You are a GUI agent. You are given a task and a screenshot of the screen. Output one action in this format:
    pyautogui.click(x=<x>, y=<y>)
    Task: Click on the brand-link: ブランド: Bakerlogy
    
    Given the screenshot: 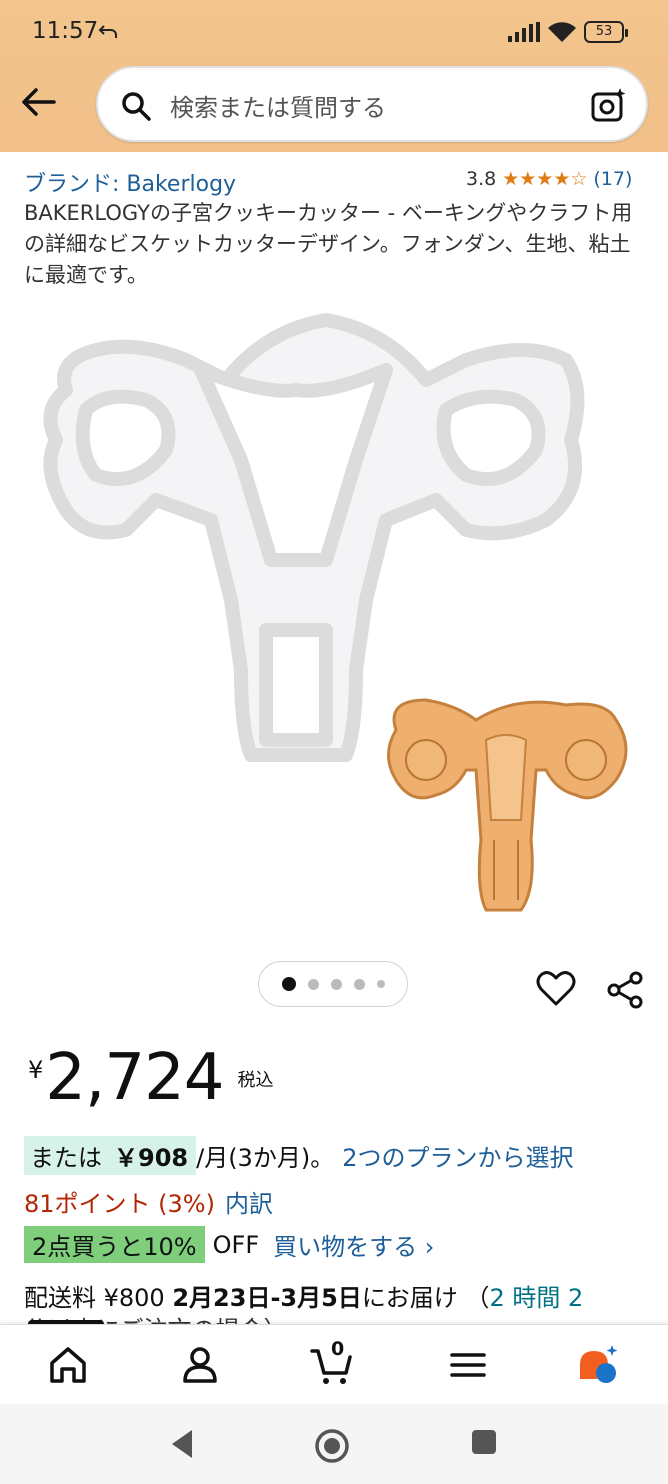 What is the action you would take?
    pyautogui.click(x=130, y=182)
    